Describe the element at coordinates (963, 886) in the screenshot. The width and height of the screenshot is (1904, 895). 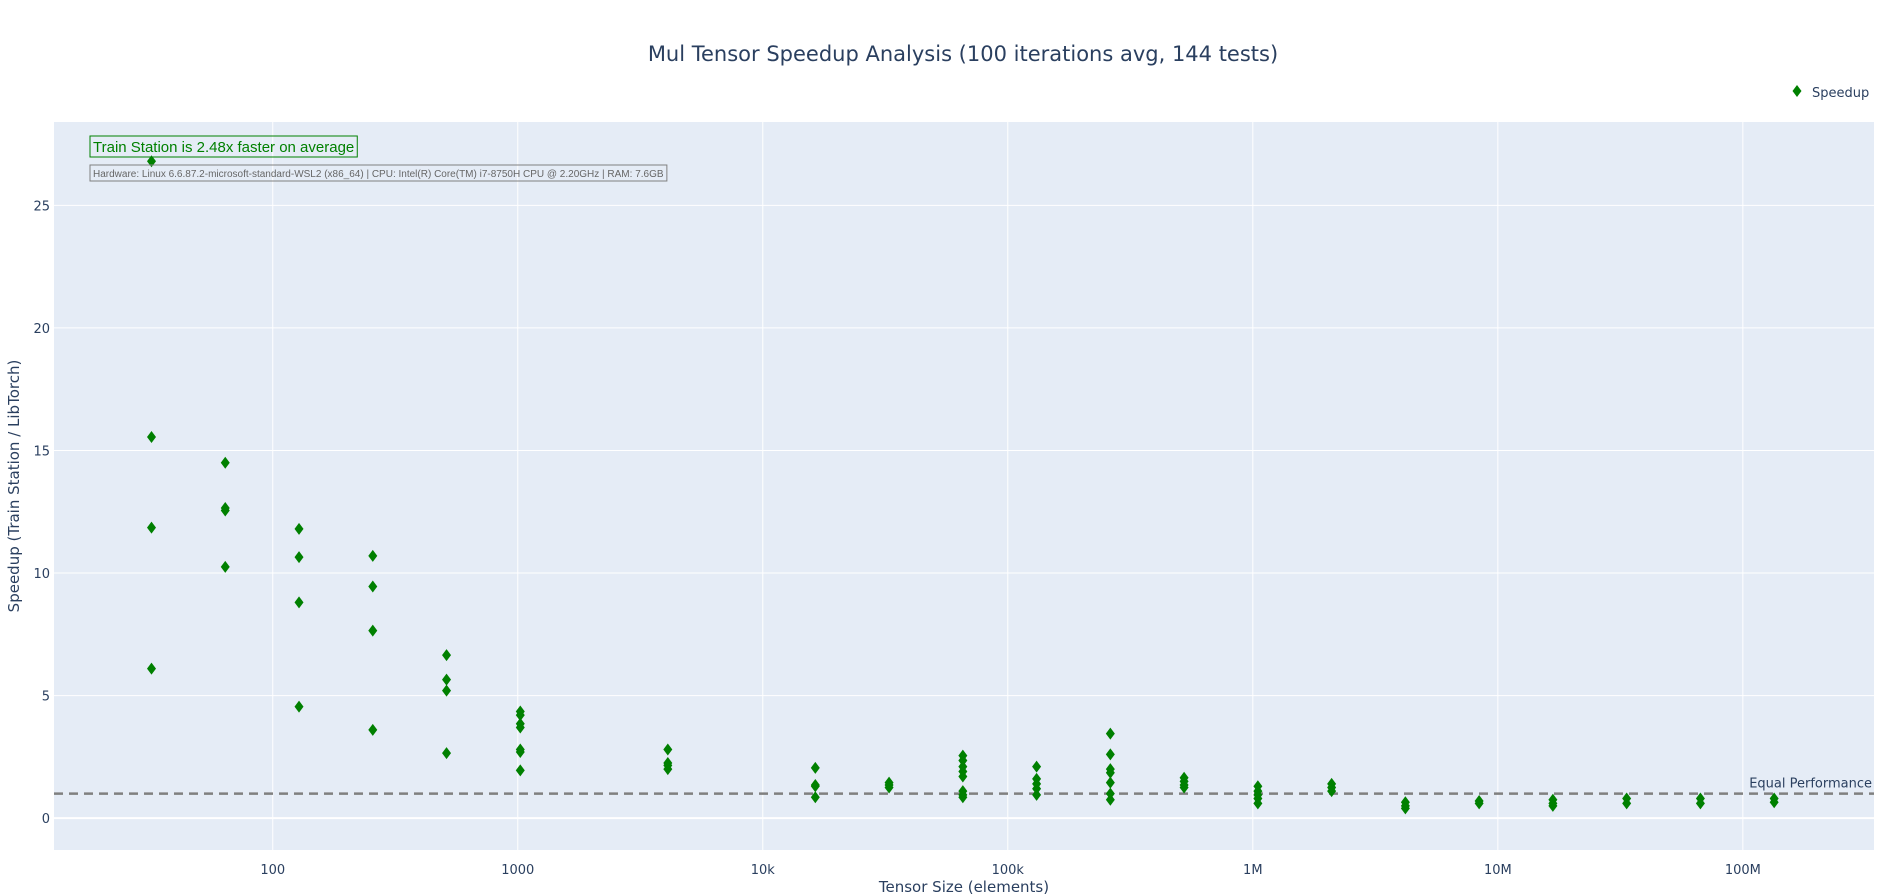
I see `x-axis-label: Tensor Size (elements)` at that location.